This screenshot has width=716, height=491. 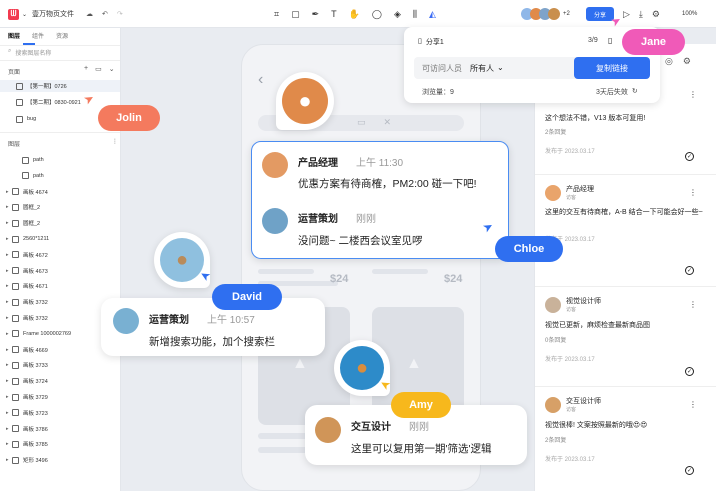 What do you see at coordinates (60, 255) in the screenshot?
I see `layer-item: ▸ 画板 4672` at bounding box center [60, 255].